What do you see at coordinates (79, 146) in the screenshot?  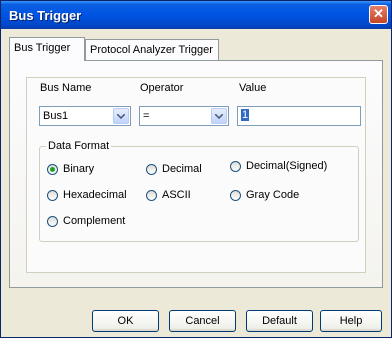 I see `data-format-legend: Data Format` at bounding box center [79, 146].